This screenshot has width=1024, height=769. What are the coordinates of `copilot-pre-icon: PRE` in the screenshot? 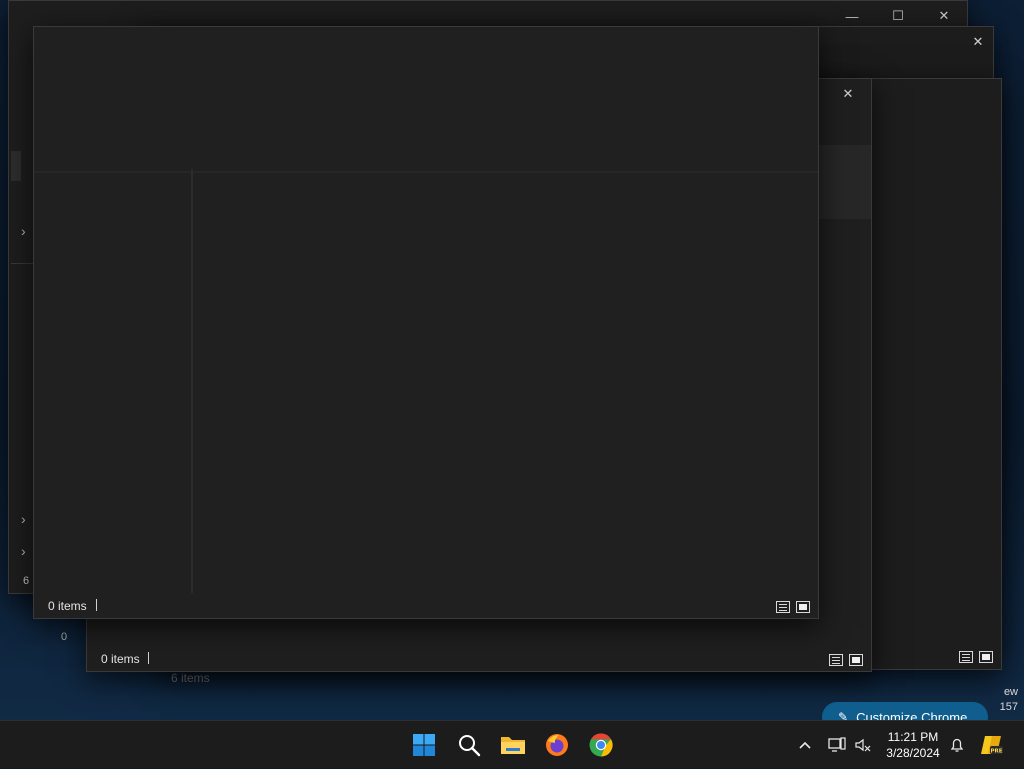 It's located at (992, 745).